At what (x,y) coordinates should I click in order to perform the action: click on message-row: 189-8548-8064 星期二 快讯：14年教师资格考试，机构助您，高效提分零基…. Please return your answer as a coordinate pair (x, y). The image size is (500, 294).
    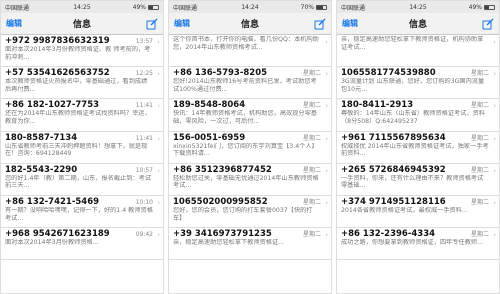
    Looking at the image, I should click on (250, 115).